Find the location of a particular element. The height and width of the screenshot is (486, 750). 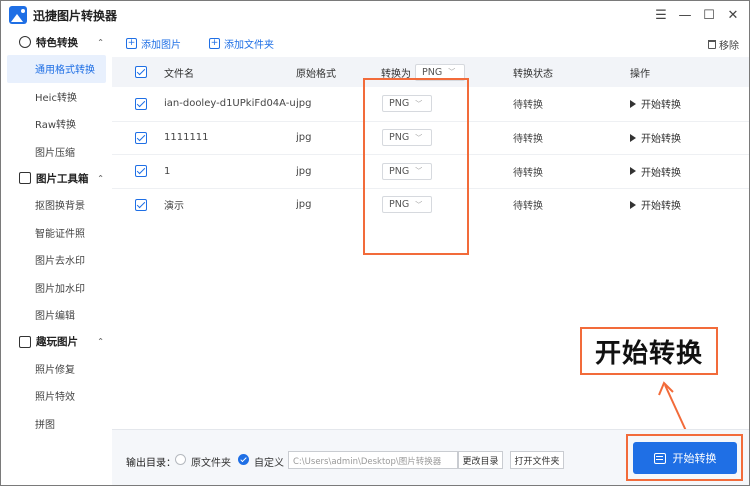

sidebar-group-label: 趣玩图片 is located at coordinates (57, 342).